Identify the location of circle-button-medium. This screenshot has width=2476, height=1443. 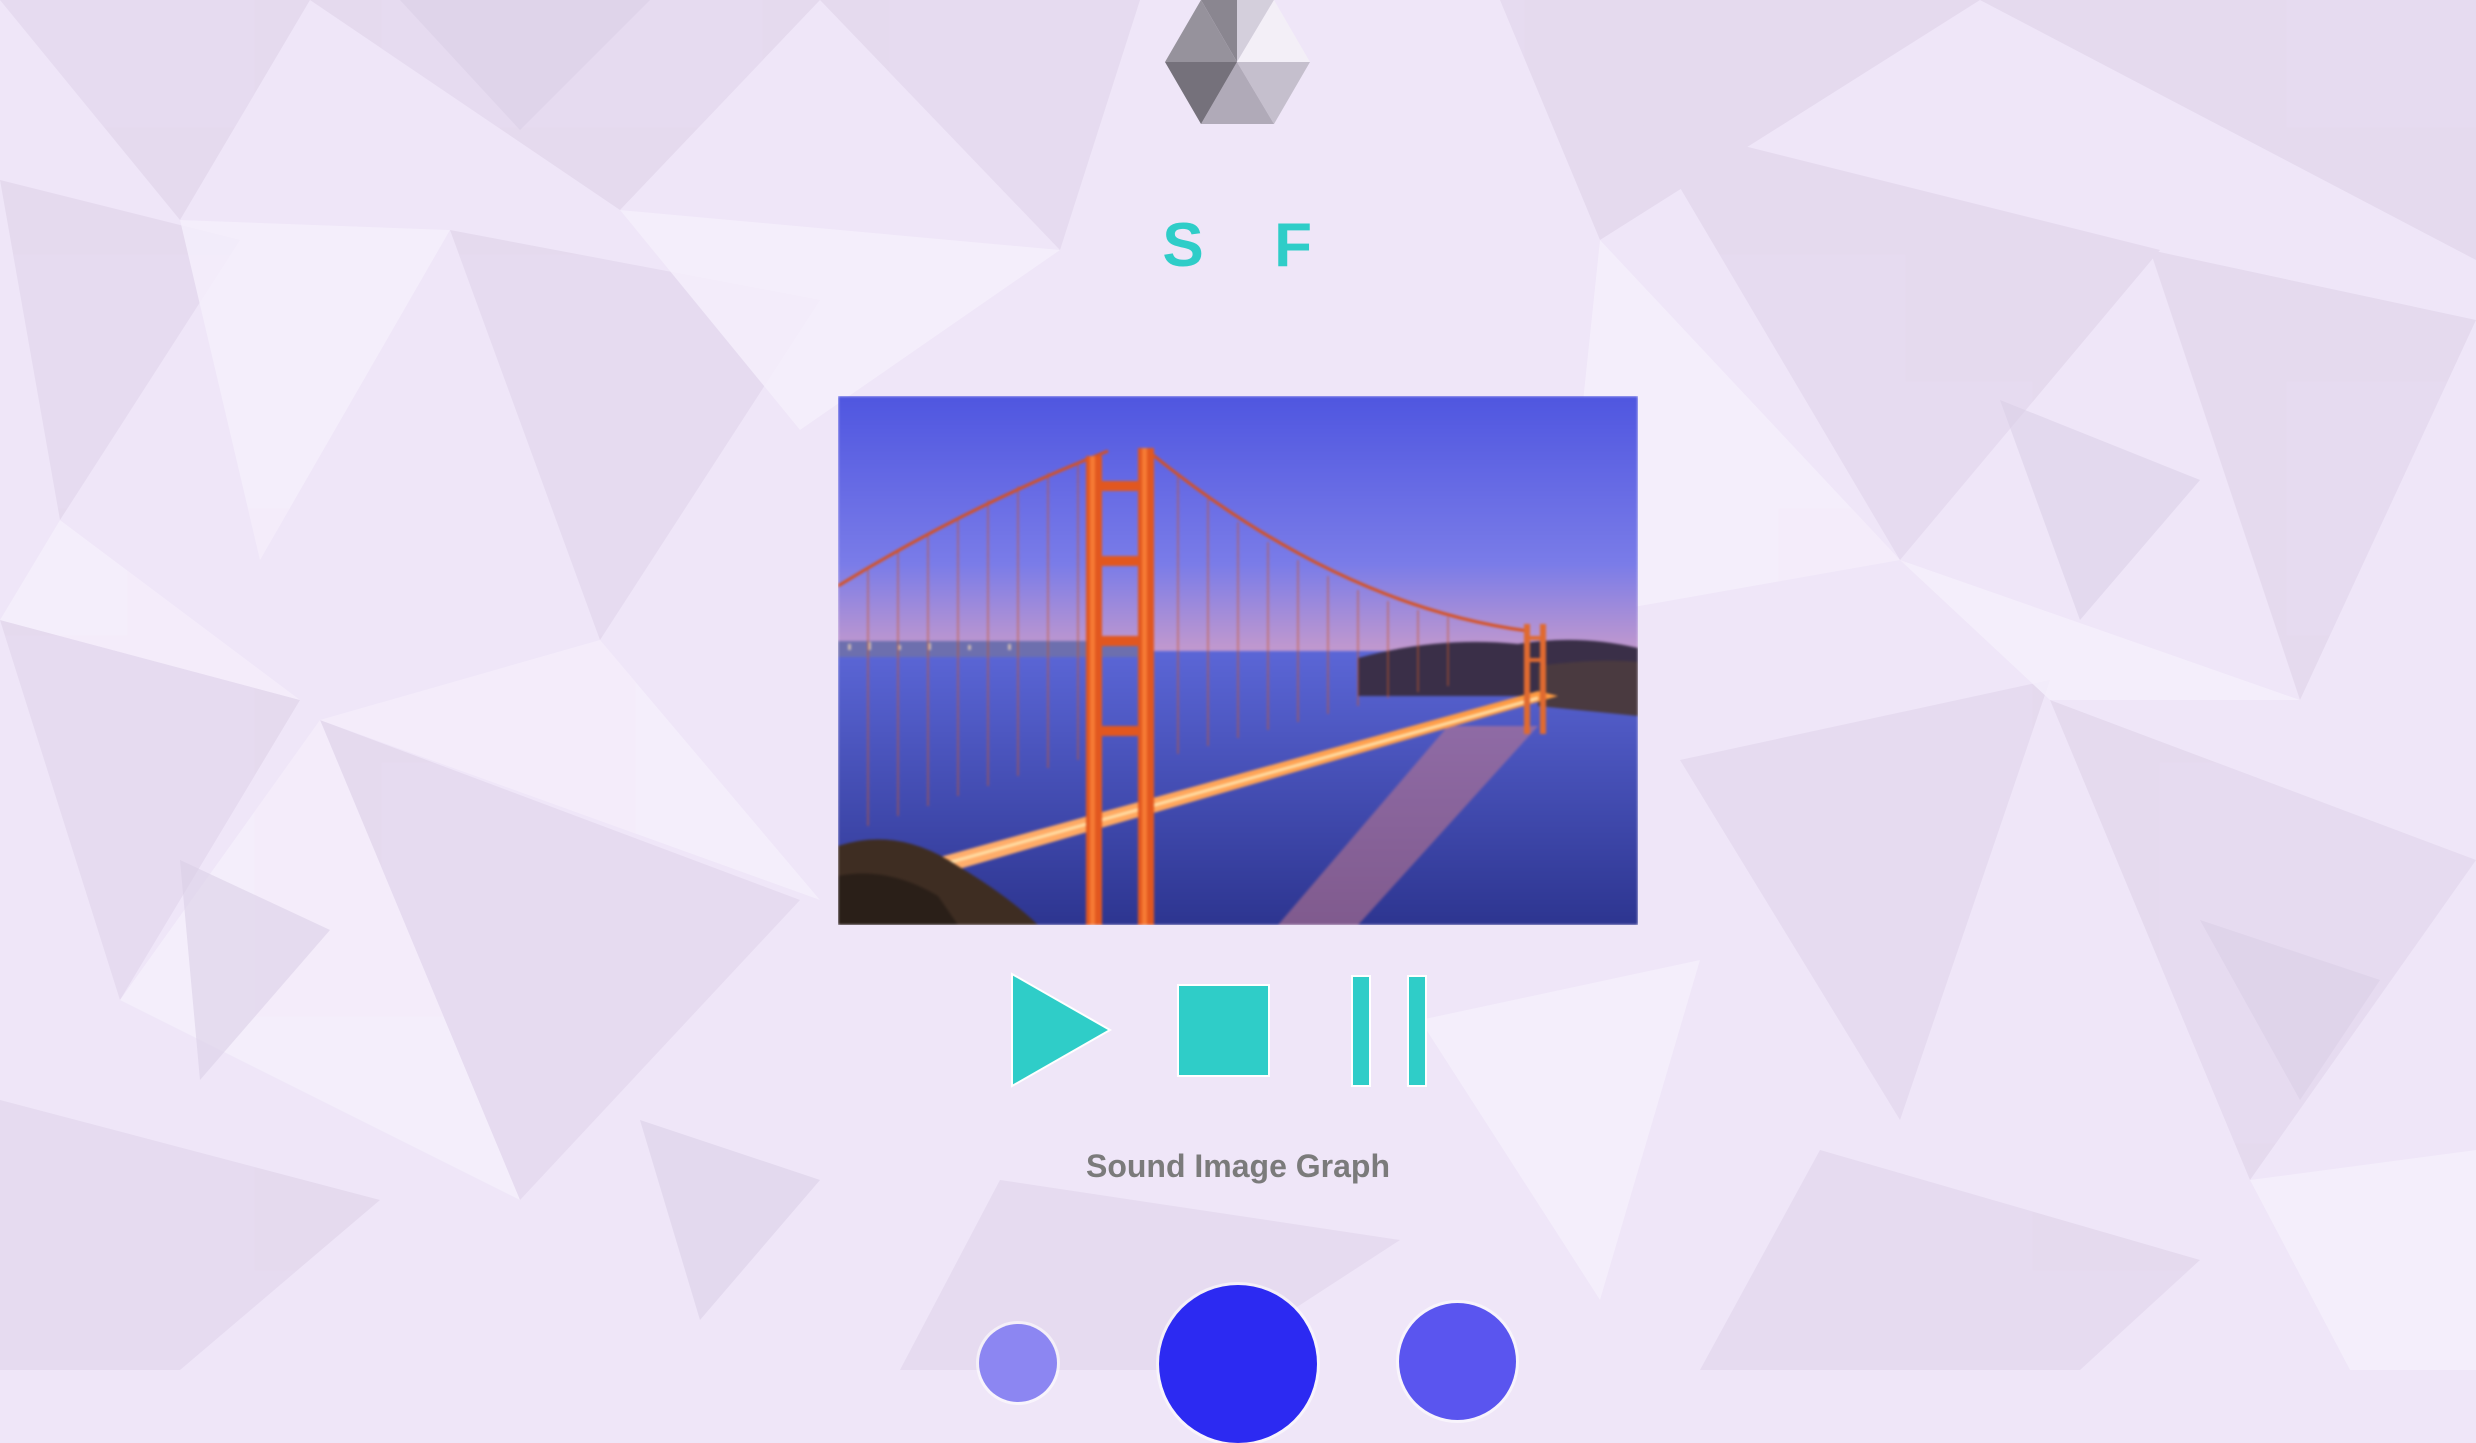
(1457, 1361).